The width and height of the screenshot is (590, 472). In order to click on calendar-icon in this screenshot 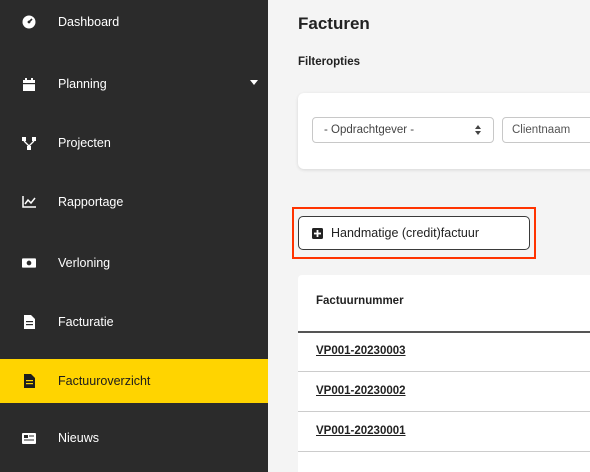, I will do `click(29, 84)`.